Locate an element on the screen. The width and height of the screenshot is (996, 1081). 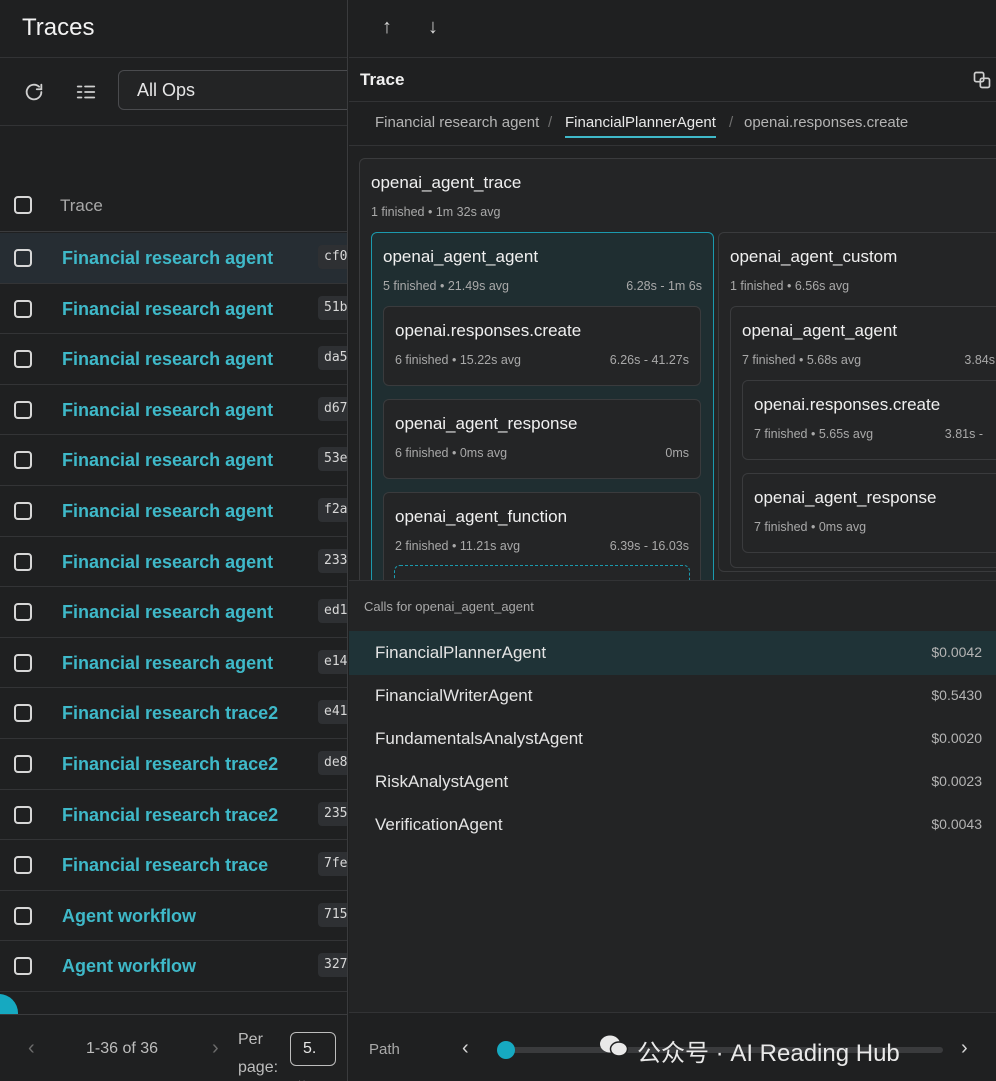
table-row: Financial research agent 51b is located at coordinates (173, 309).